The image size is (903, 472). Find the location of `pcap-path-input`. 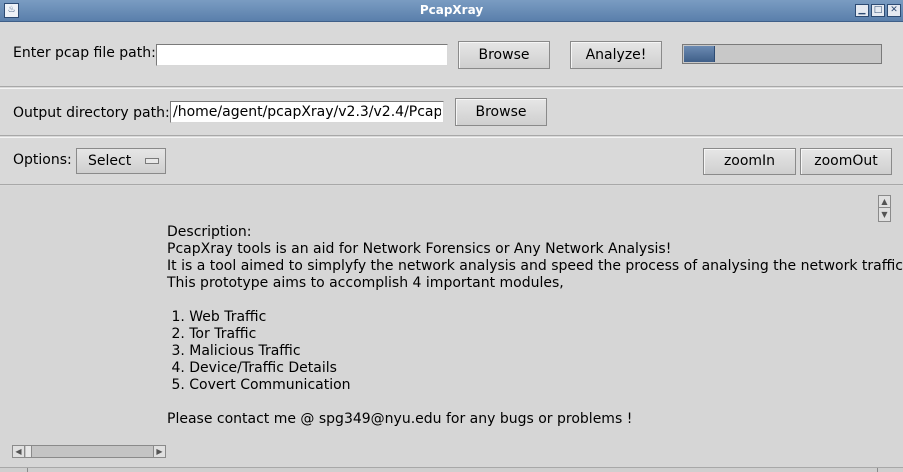

pcap-path-input is located at coordinates (302, 55).